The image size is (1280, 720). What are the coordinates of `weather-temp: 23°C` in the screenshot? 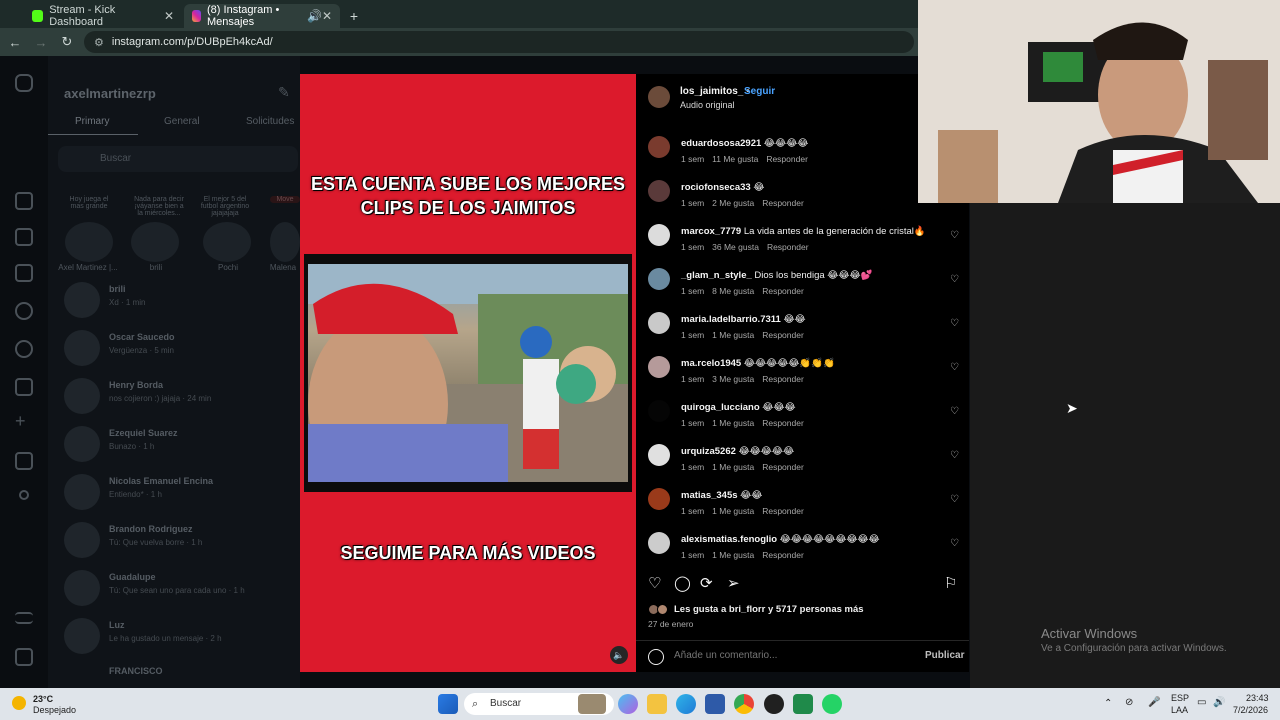 It's located at (43, 699).